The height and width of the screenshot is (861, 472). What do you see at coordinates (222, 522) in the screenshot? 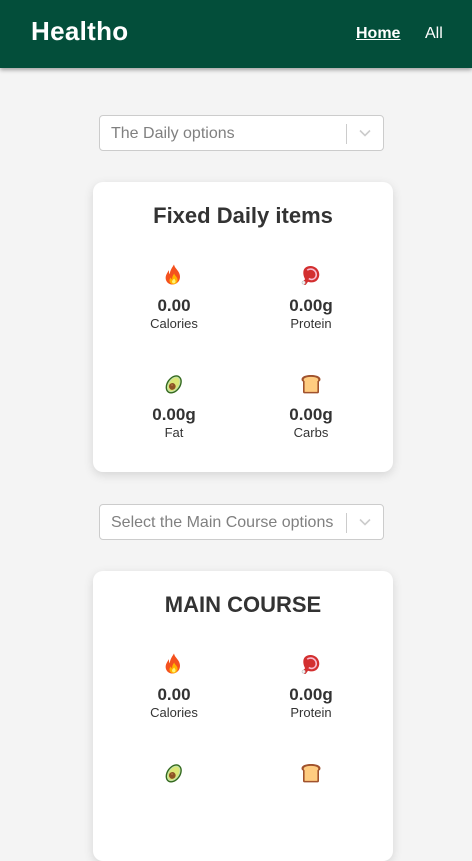
I see `select-placeholder: Select the Main Course options` at bounding box center [222, 522].